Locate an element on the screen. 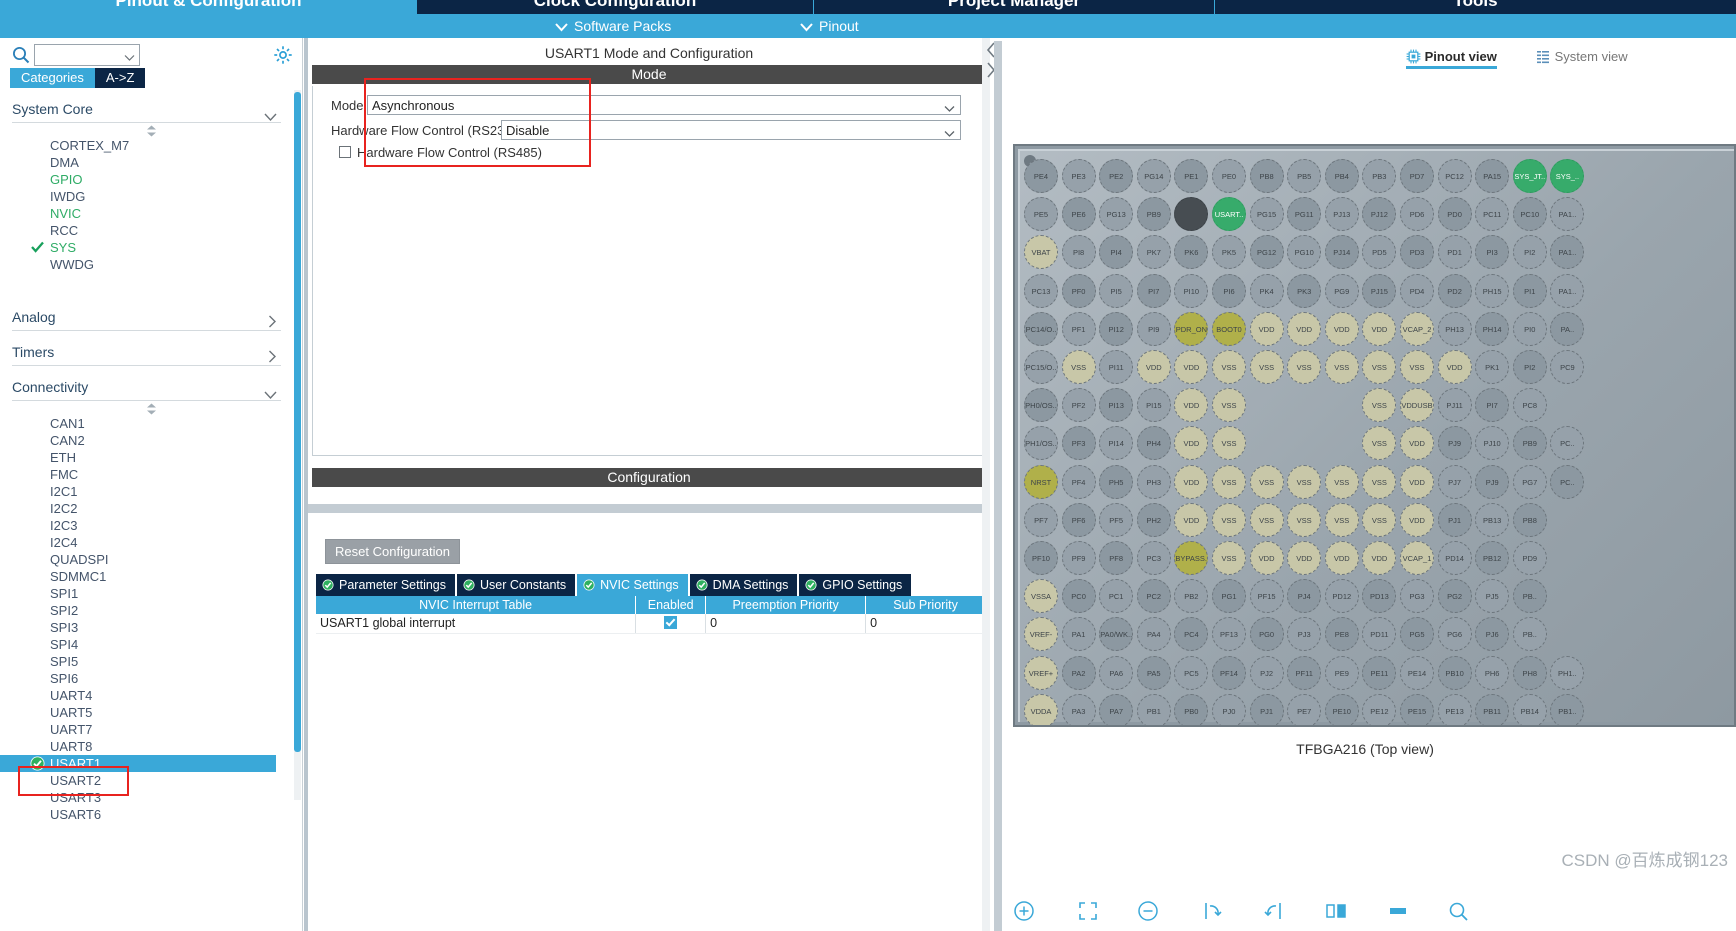 This screenshot has width=1736, height=931. pin-PE6: PE6 is located at coordinates (1078, 214).